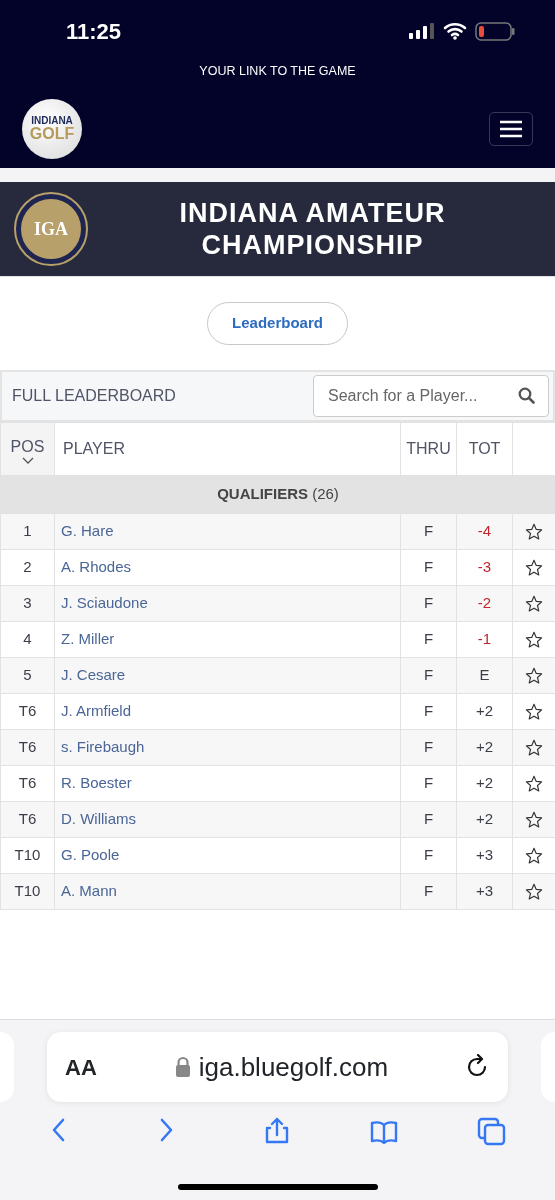 The image size is (555, 1200). What do you see at coordinates (227, 711) in the screenshot?
I see `player-link: J. Armfield` at bounding box center [227, 711].